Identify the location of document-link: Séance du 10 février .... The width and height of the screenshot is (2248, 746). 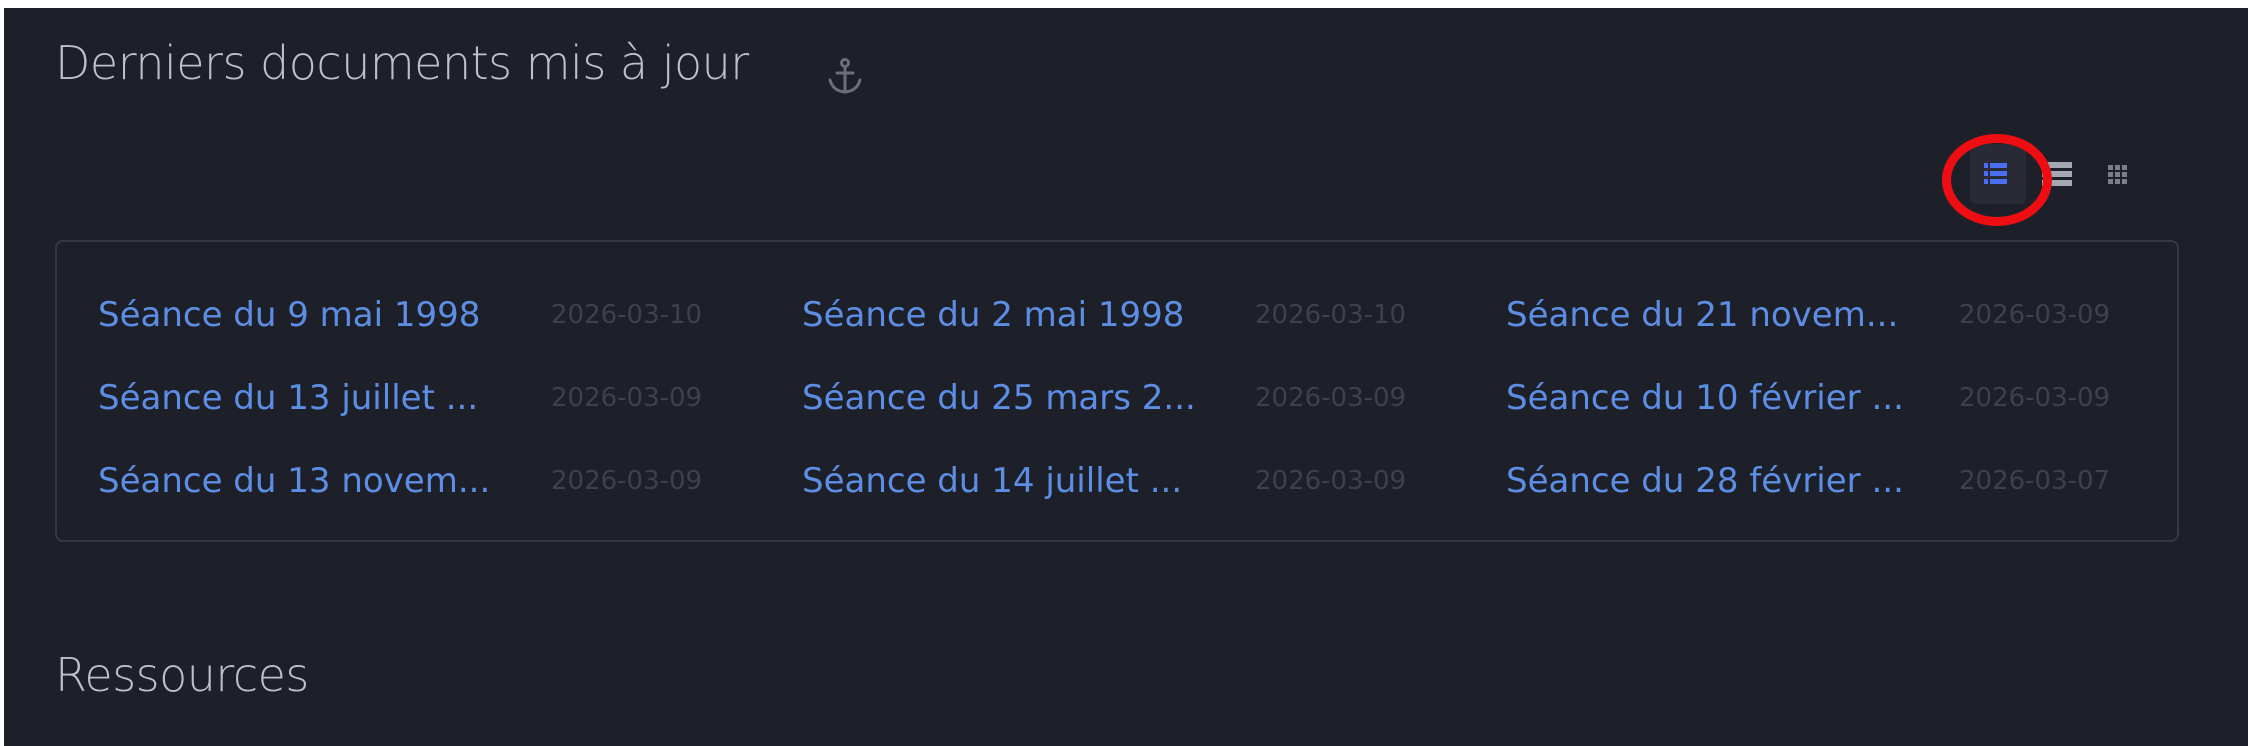
(1705, 398).